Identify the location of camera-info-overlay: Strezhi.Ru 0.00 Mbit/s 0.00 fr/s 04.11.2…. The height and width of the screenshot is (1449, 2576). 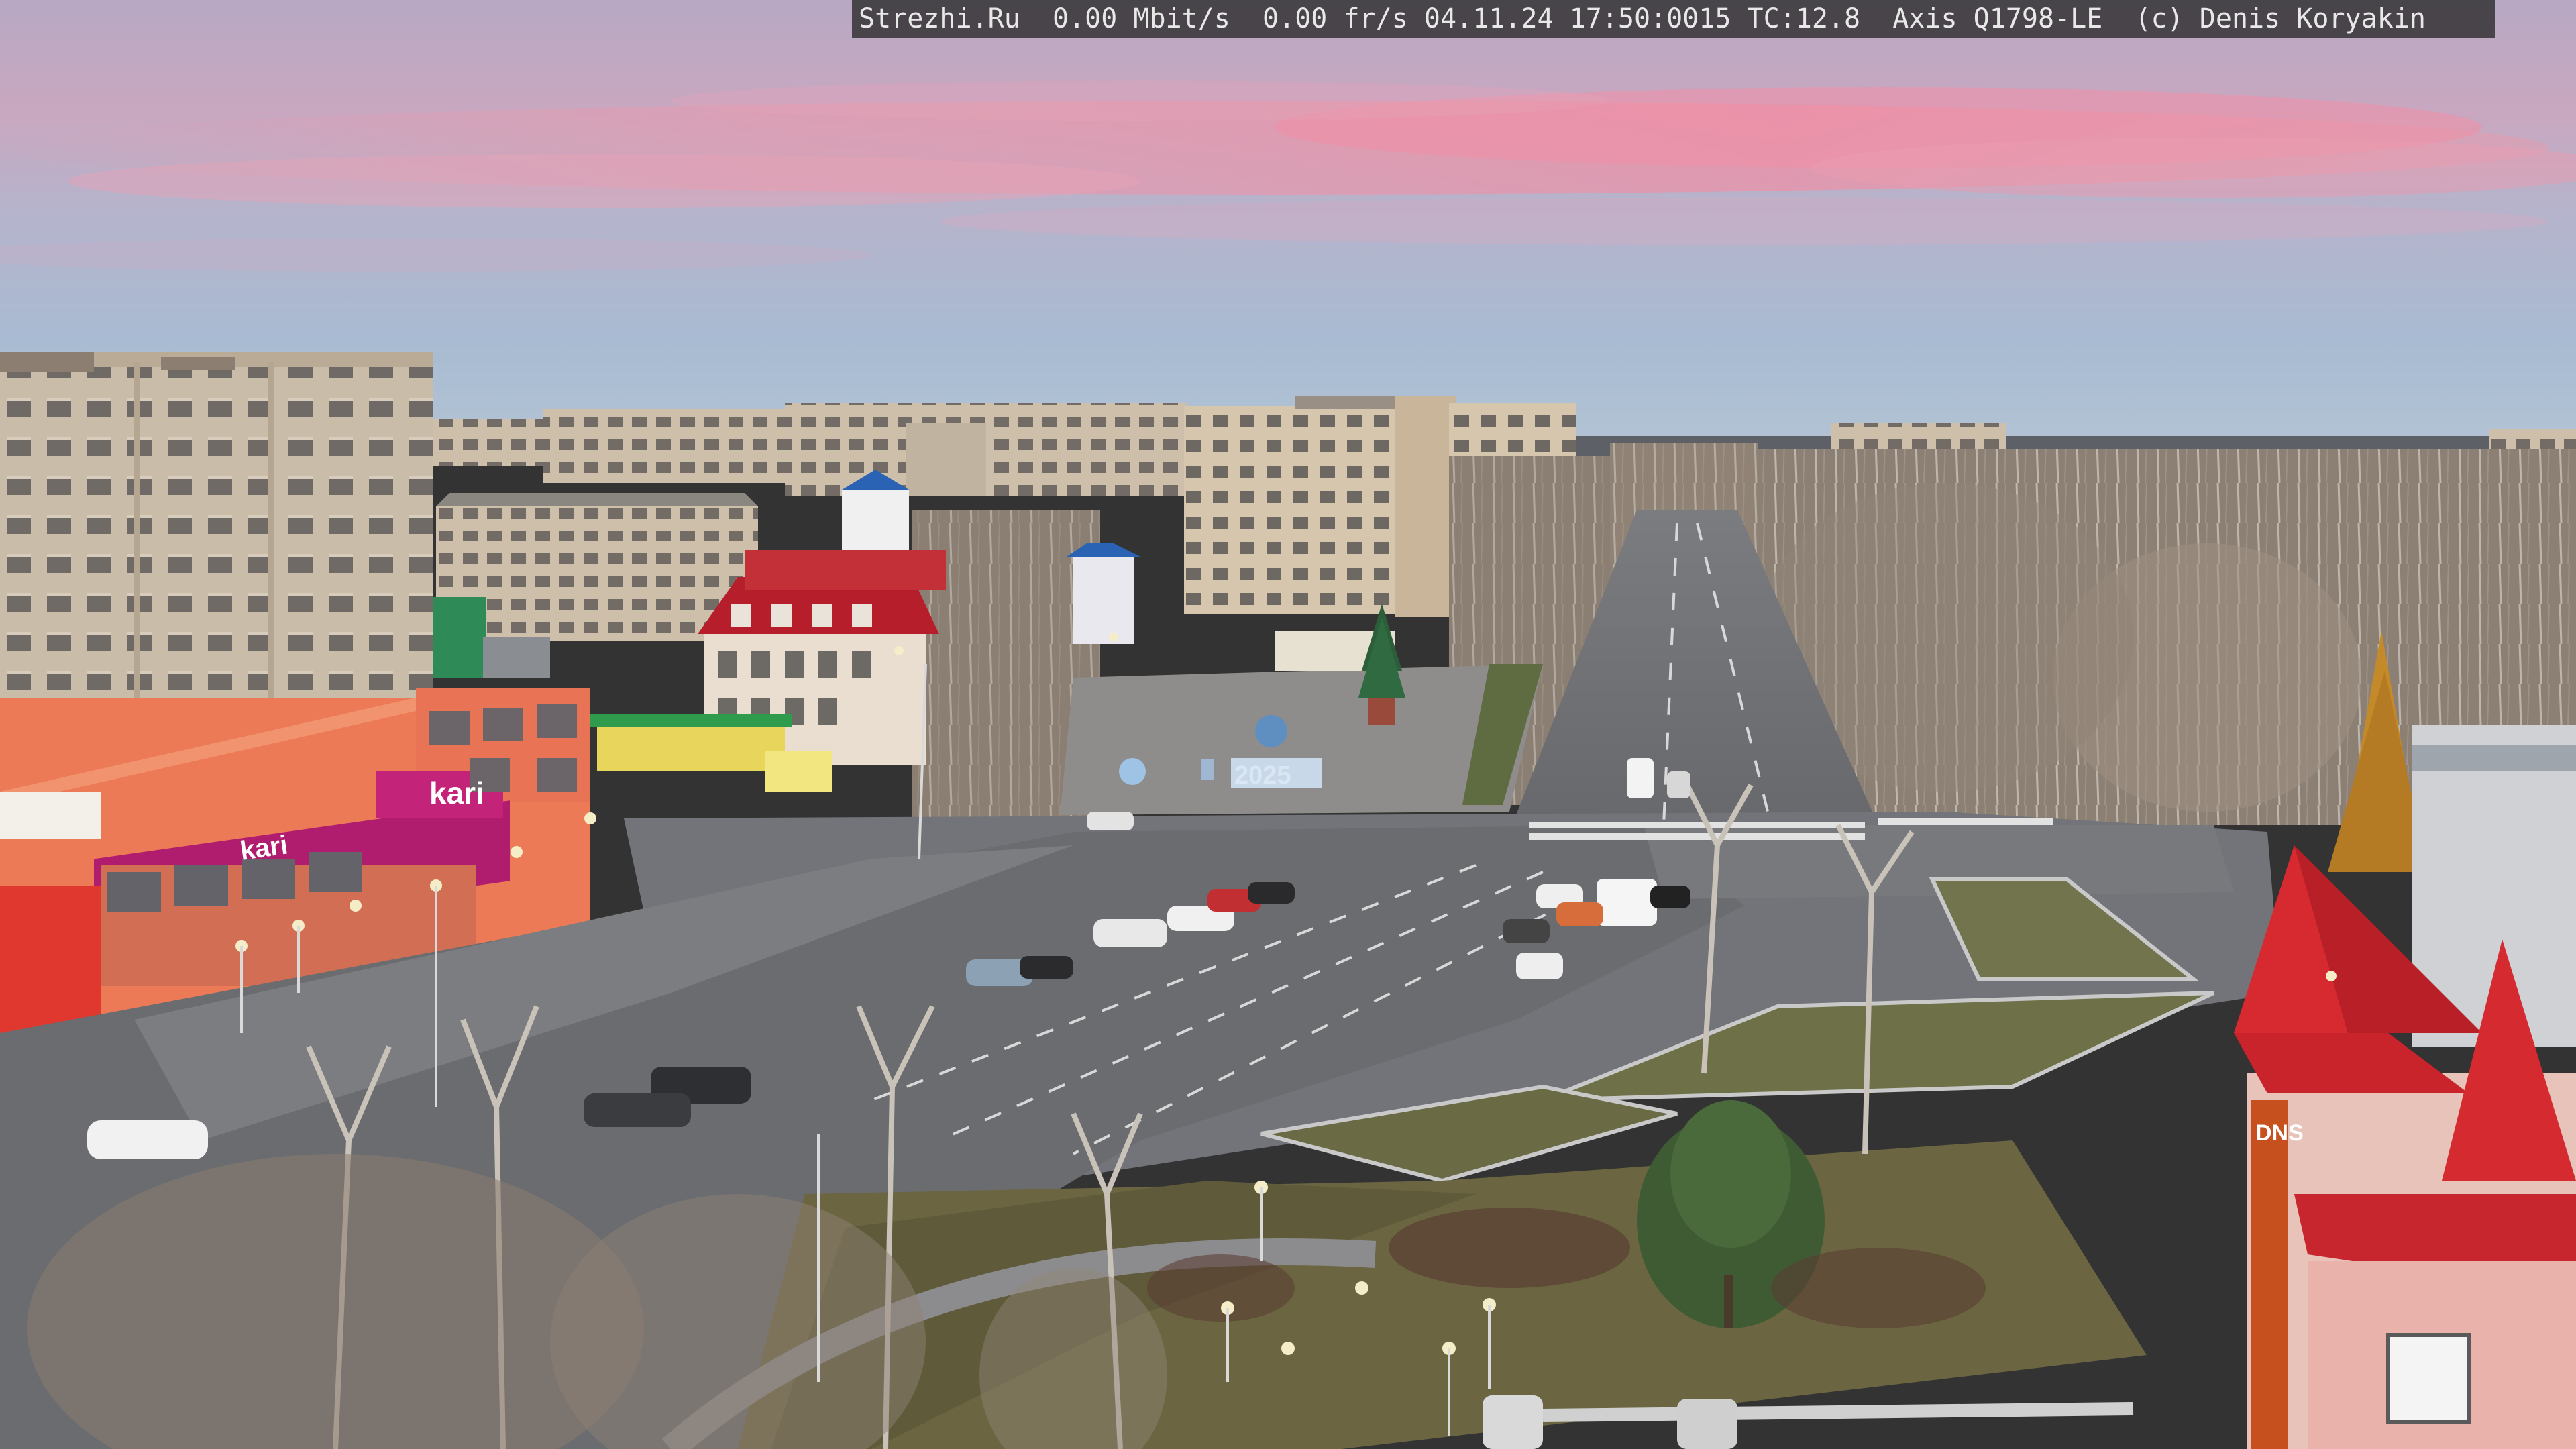
(1674, 19).